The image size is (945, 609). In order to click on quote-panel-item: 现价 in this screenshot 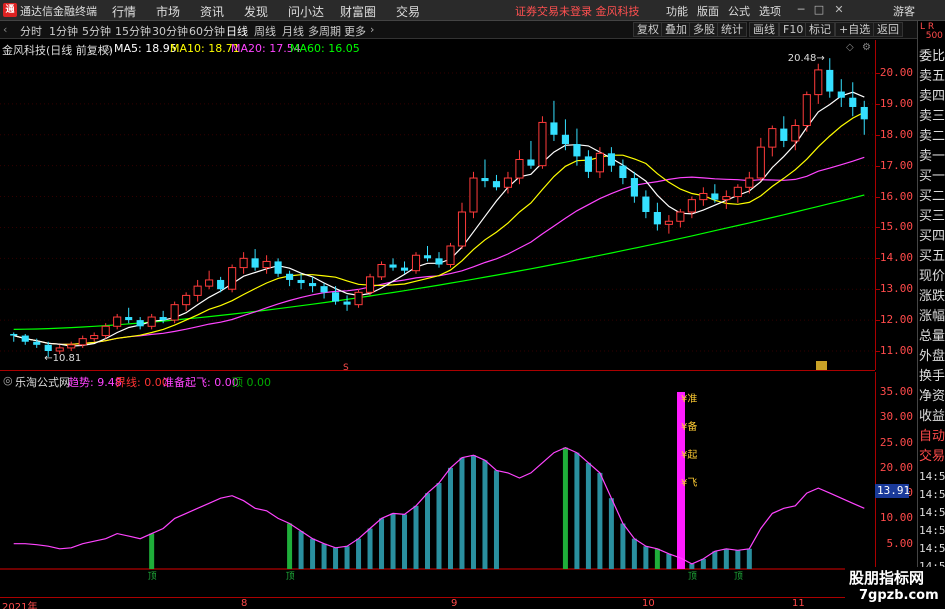, I will do `click(932, 277)`.